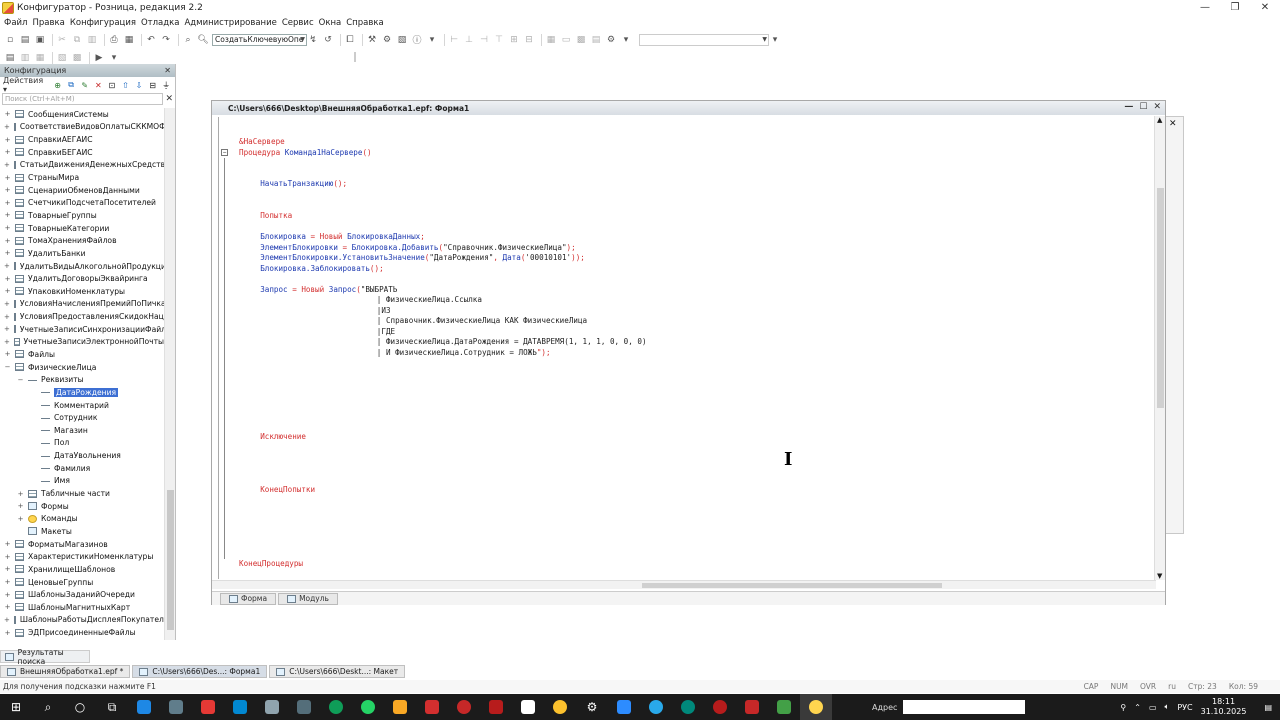  Describe the element at coordinates (82, 519) in the screenshot. I see `tree-node: + Команды` at that location.